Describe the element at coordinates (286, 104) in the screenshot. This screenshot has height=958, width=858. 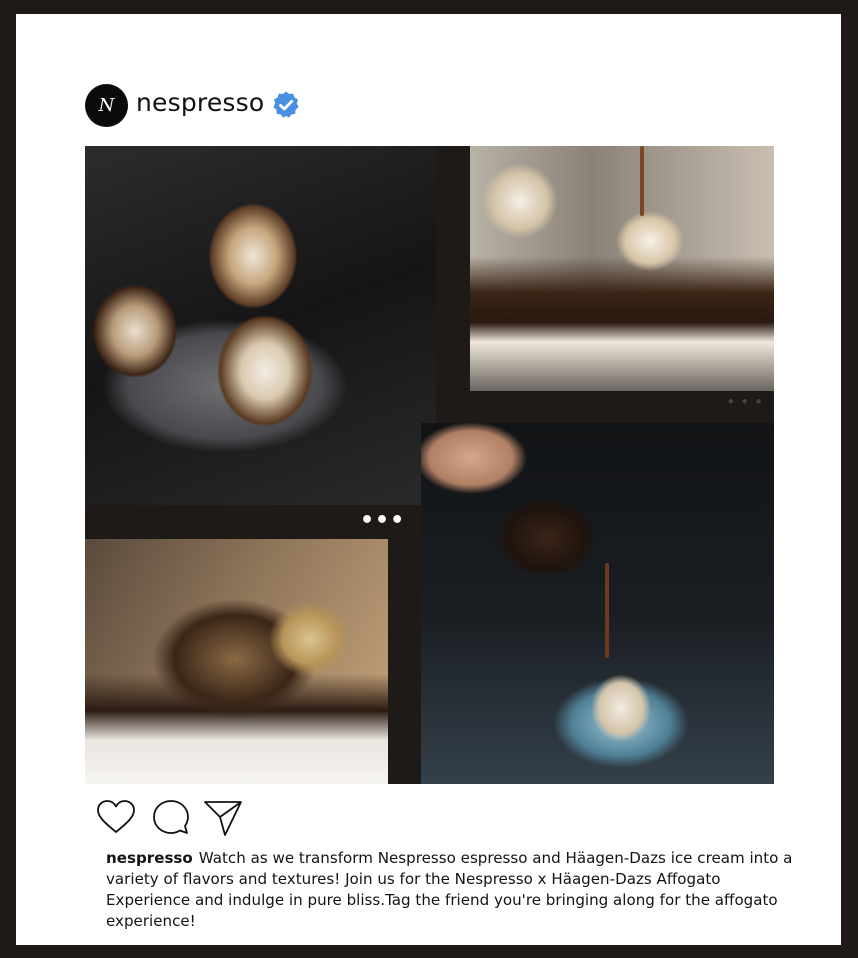
I see `verified-badge-icon` at that location.